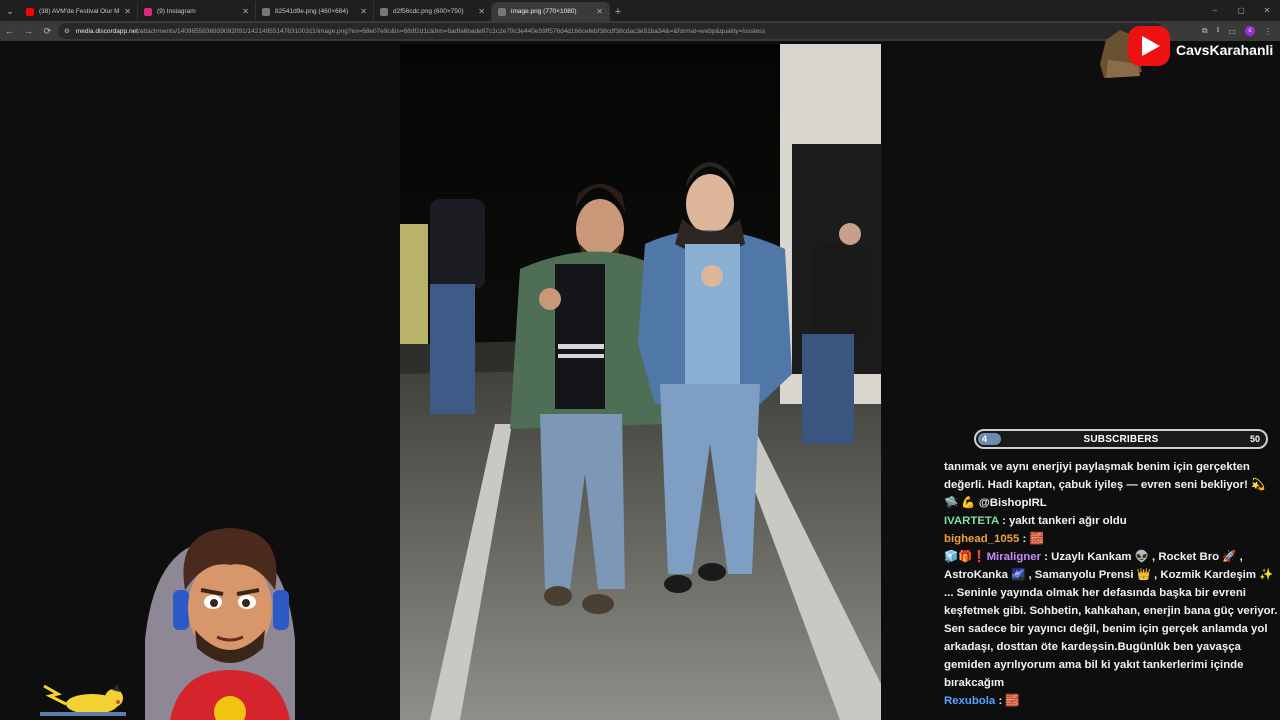  I want to click on tab-title: (38) AVM'de Festival Olur Mu?, so click(80, 11).